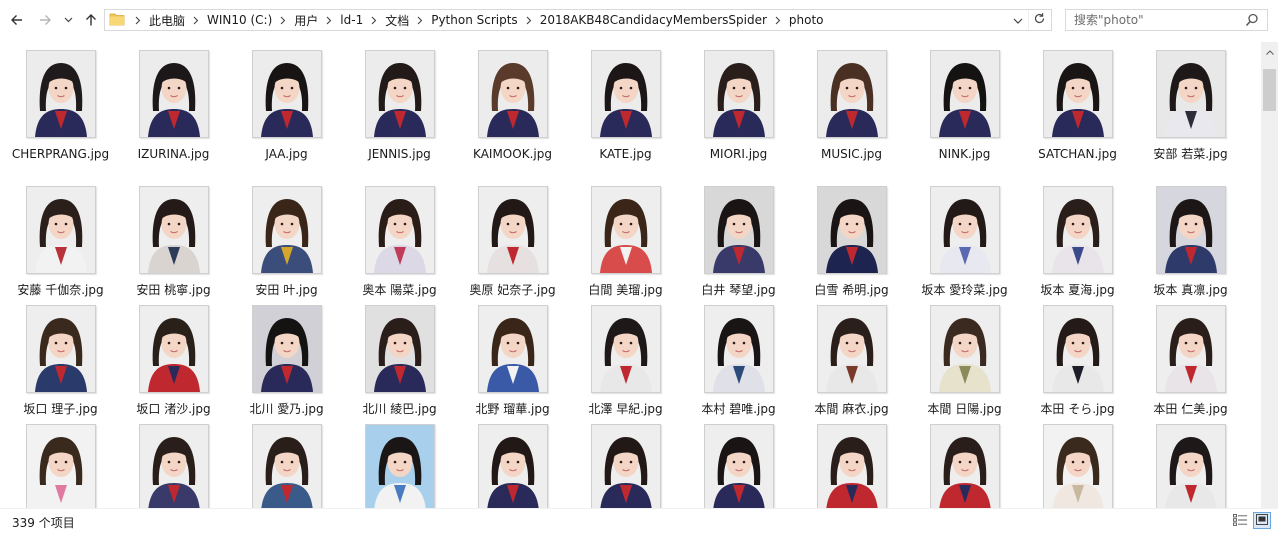  I want to click on file-item: 北川 綾巴.jpg, so click(395, 365).